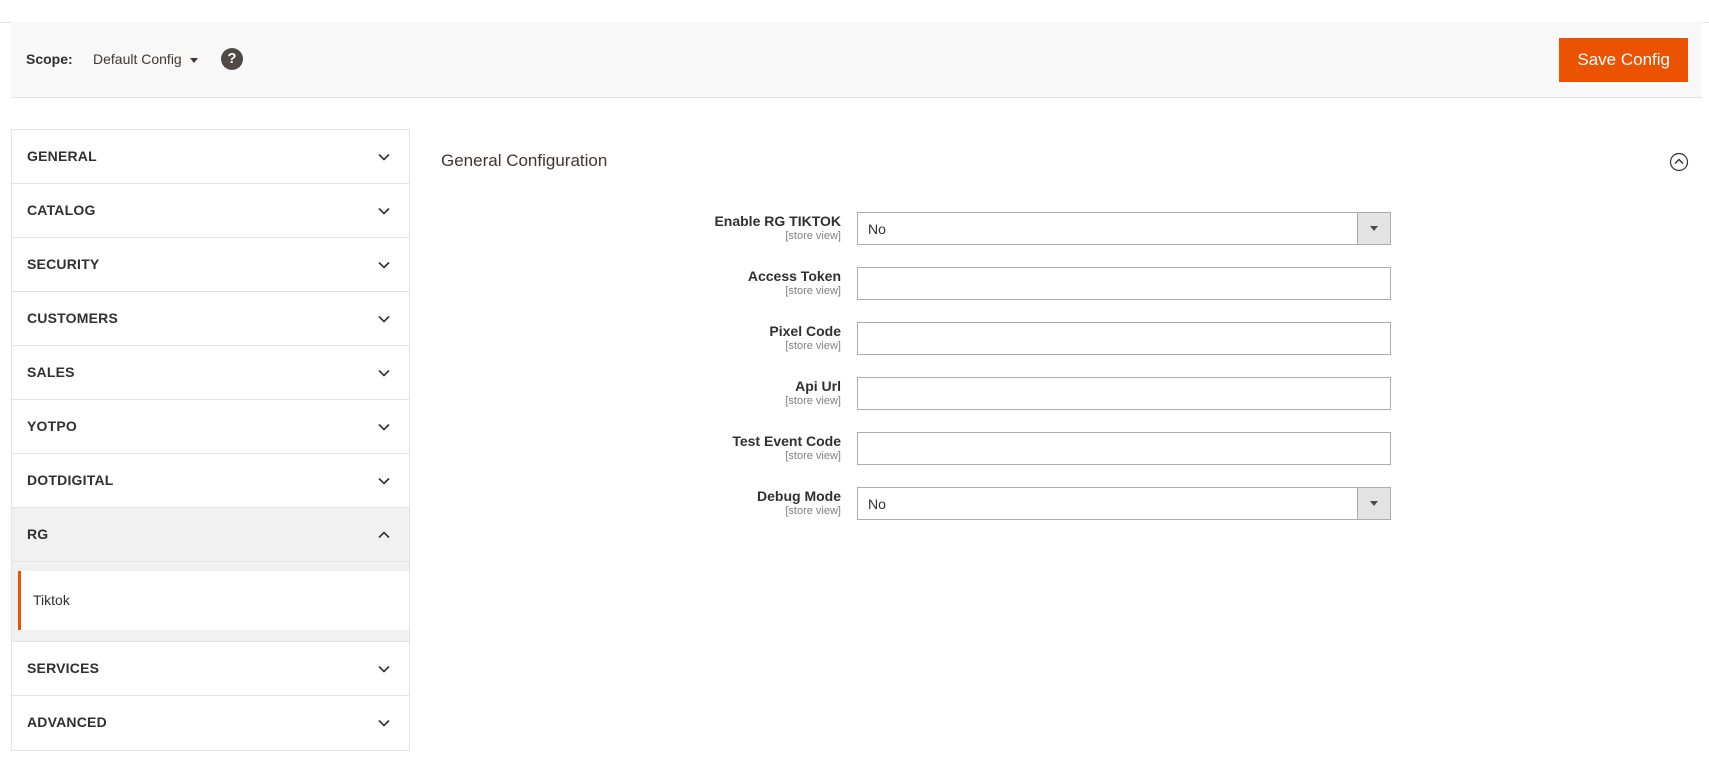 The width and height of the screenshot is (1709, 772). Describe the element at coordinates (70, 480) in the screenshot. I see `sidebar-item-label: DOTDIGITAL` at that location.